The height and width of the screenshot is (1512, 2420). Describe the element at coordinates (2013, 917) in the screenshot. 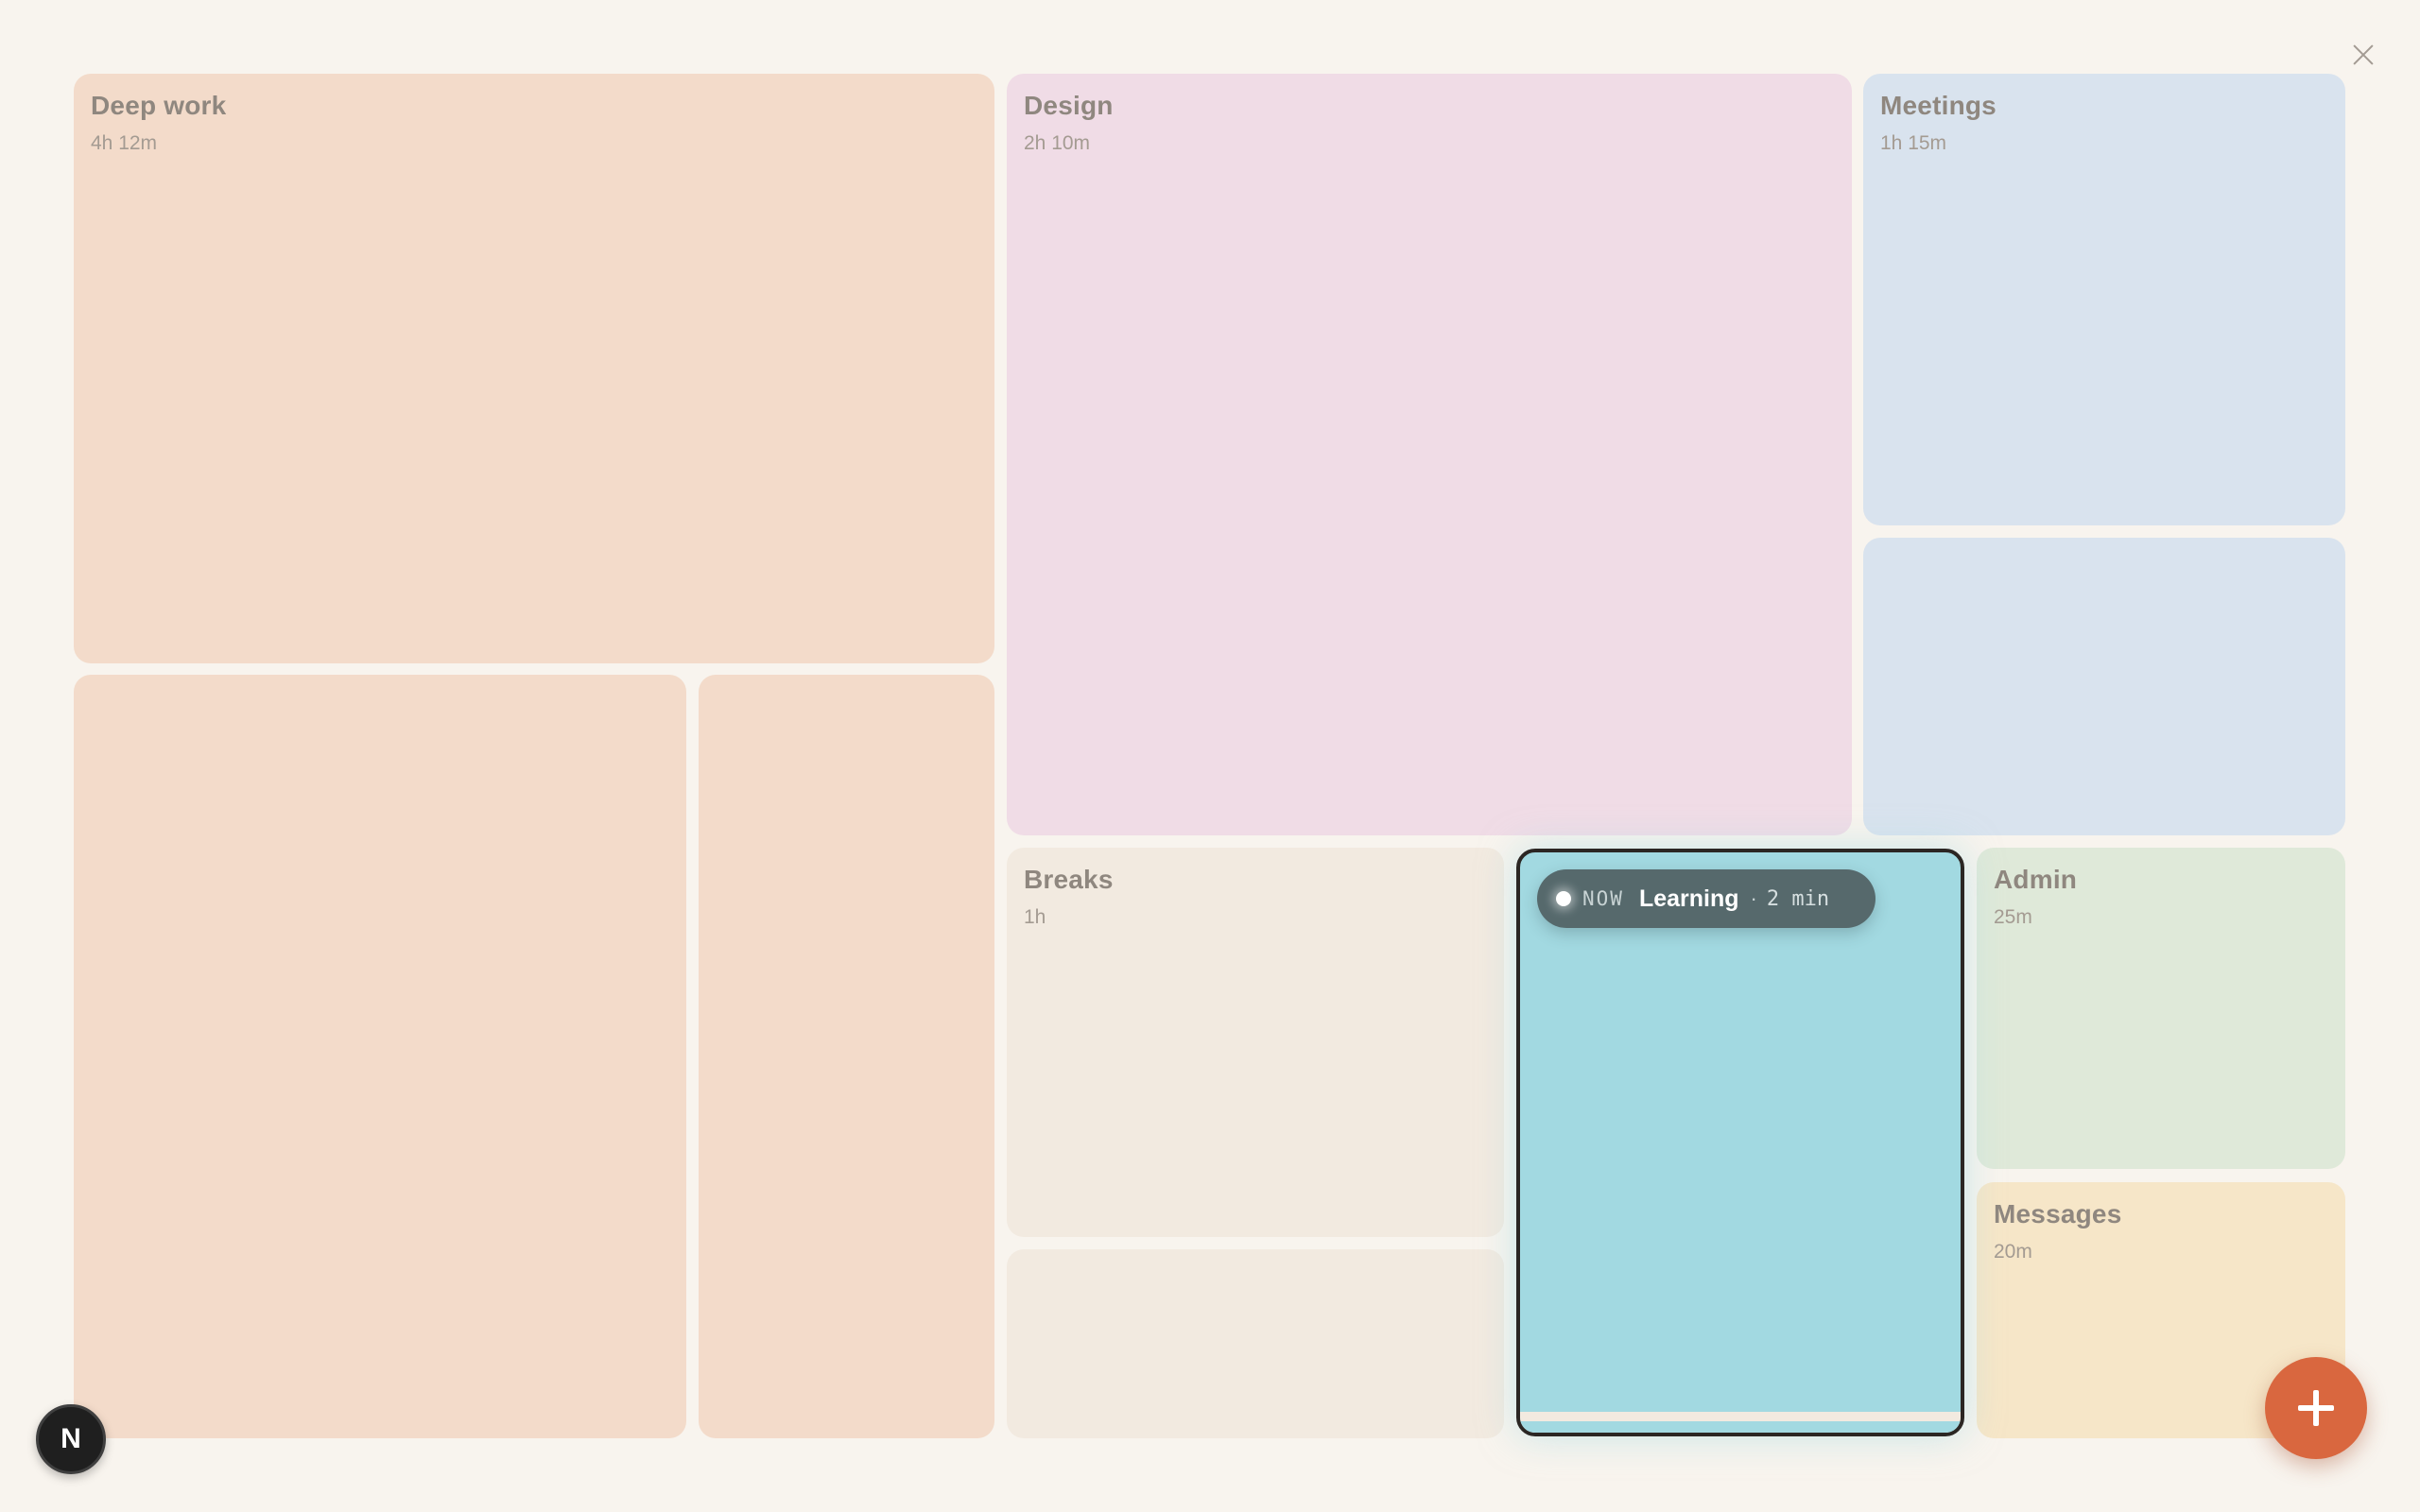

I see `tile-duration: 25m` at that location.